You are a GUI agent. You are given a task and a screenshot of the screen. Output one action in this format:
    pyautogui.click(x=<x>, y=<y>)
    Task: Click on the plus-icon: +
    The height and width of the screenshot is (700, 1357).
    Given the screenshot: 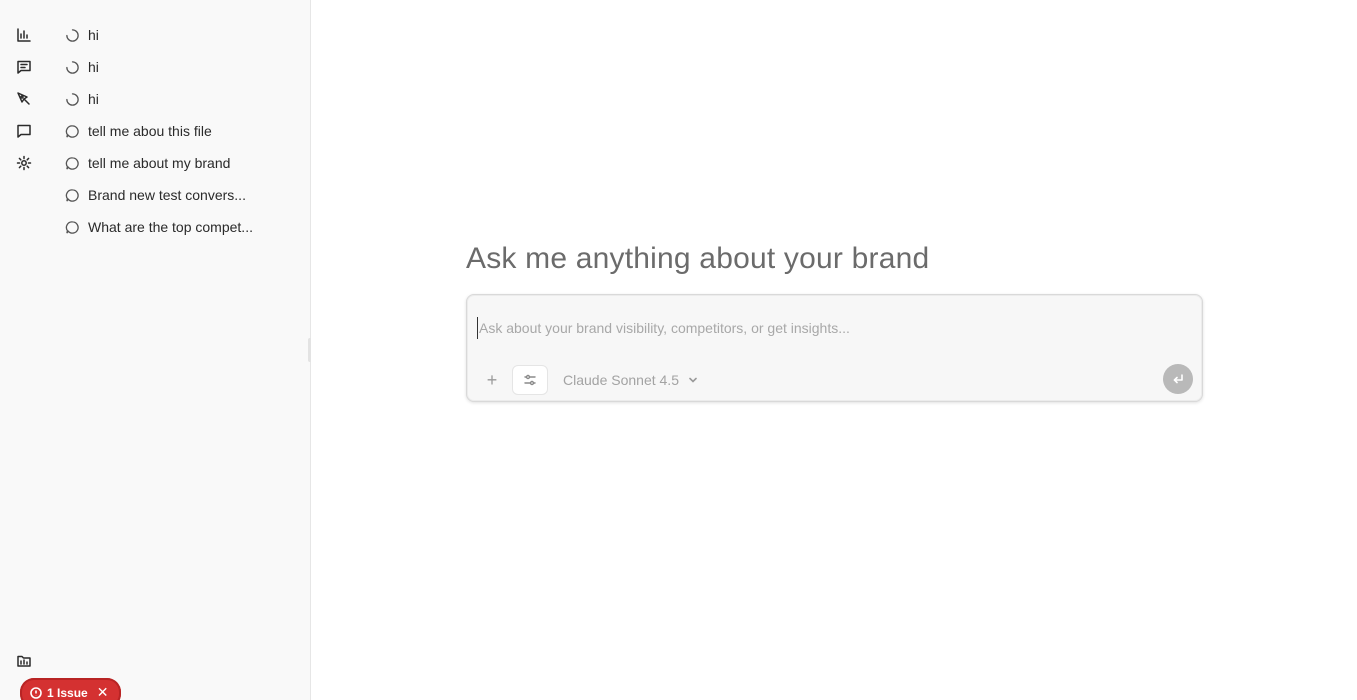 What is the action you would take?
    pyautogui.click(x=492, y=379)
    